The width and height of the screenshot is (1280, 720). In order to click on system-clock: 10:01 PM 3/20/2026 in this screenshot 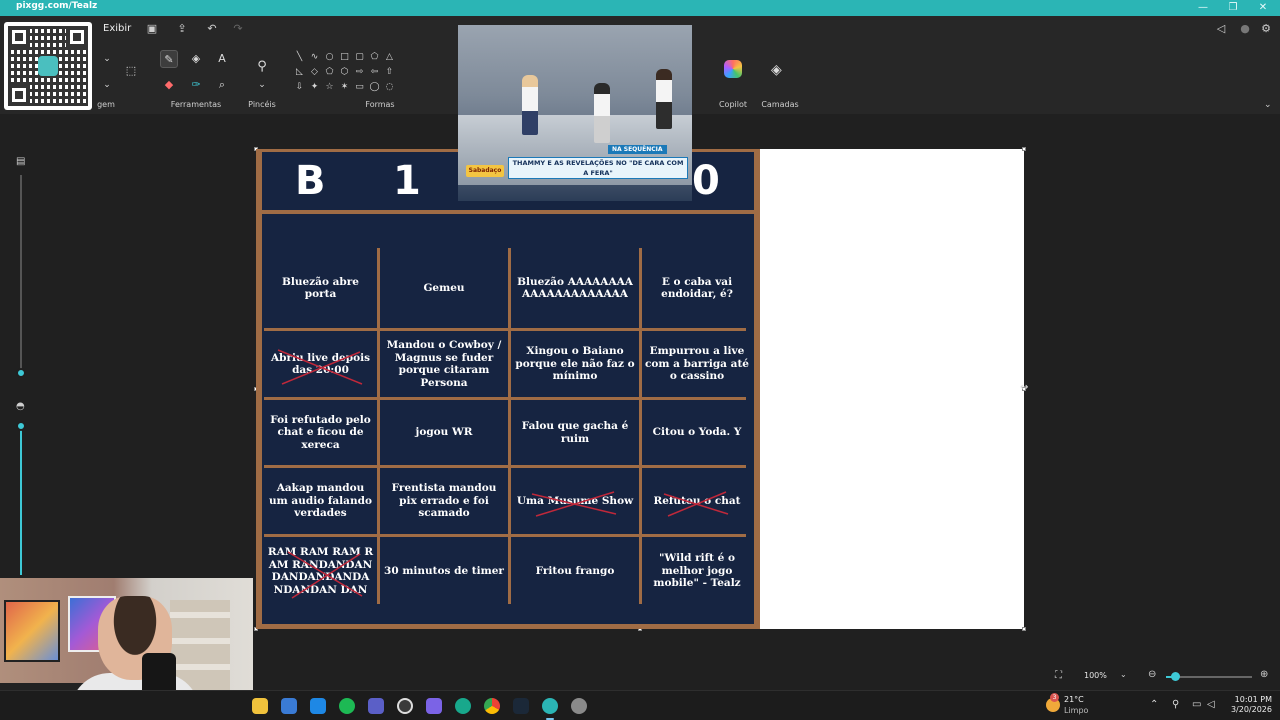, I will do `click(1247, 705)`.